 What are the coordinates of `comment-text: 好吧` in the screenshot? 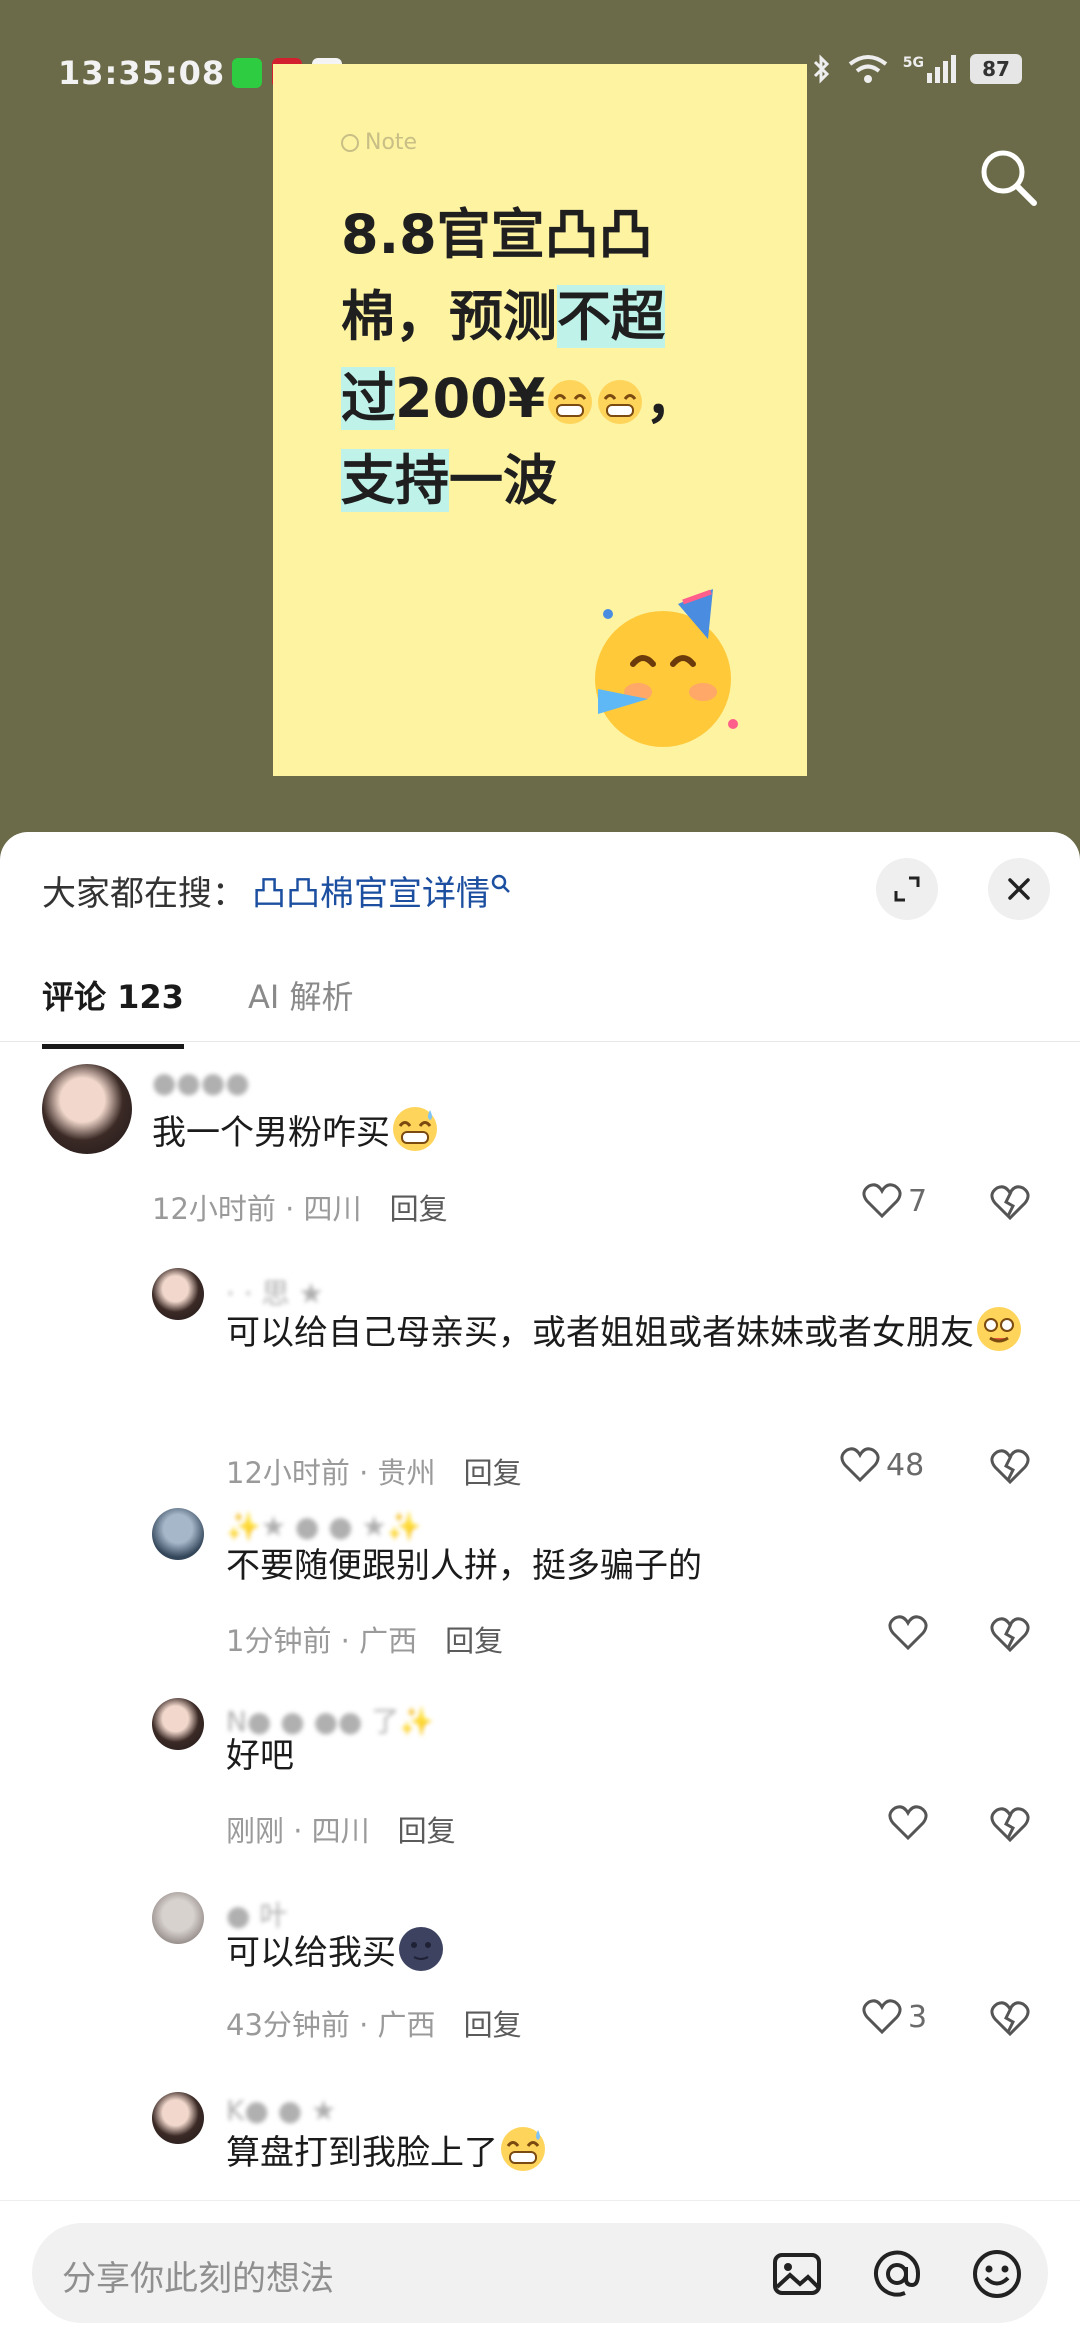 It's located at (260, 1756).